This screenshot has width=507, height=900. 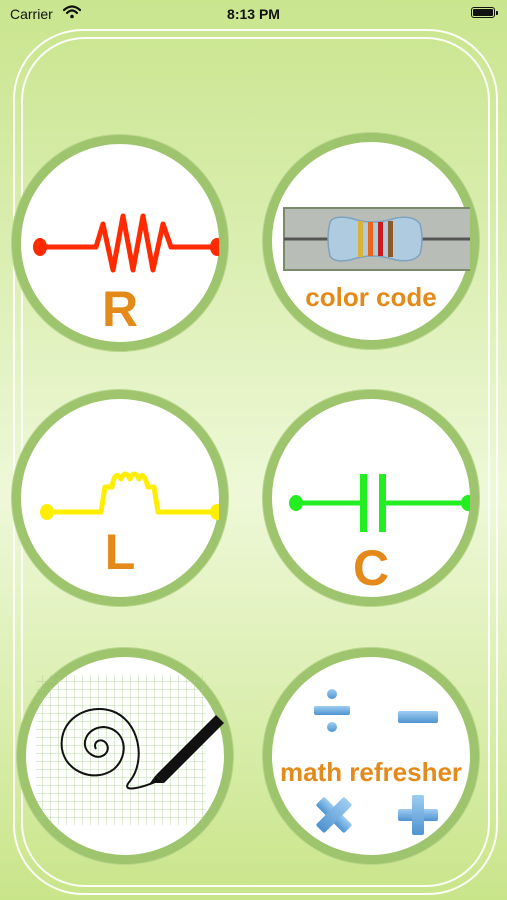 I want to click on clock: 8:13 PM, so click(x=253, y=14).